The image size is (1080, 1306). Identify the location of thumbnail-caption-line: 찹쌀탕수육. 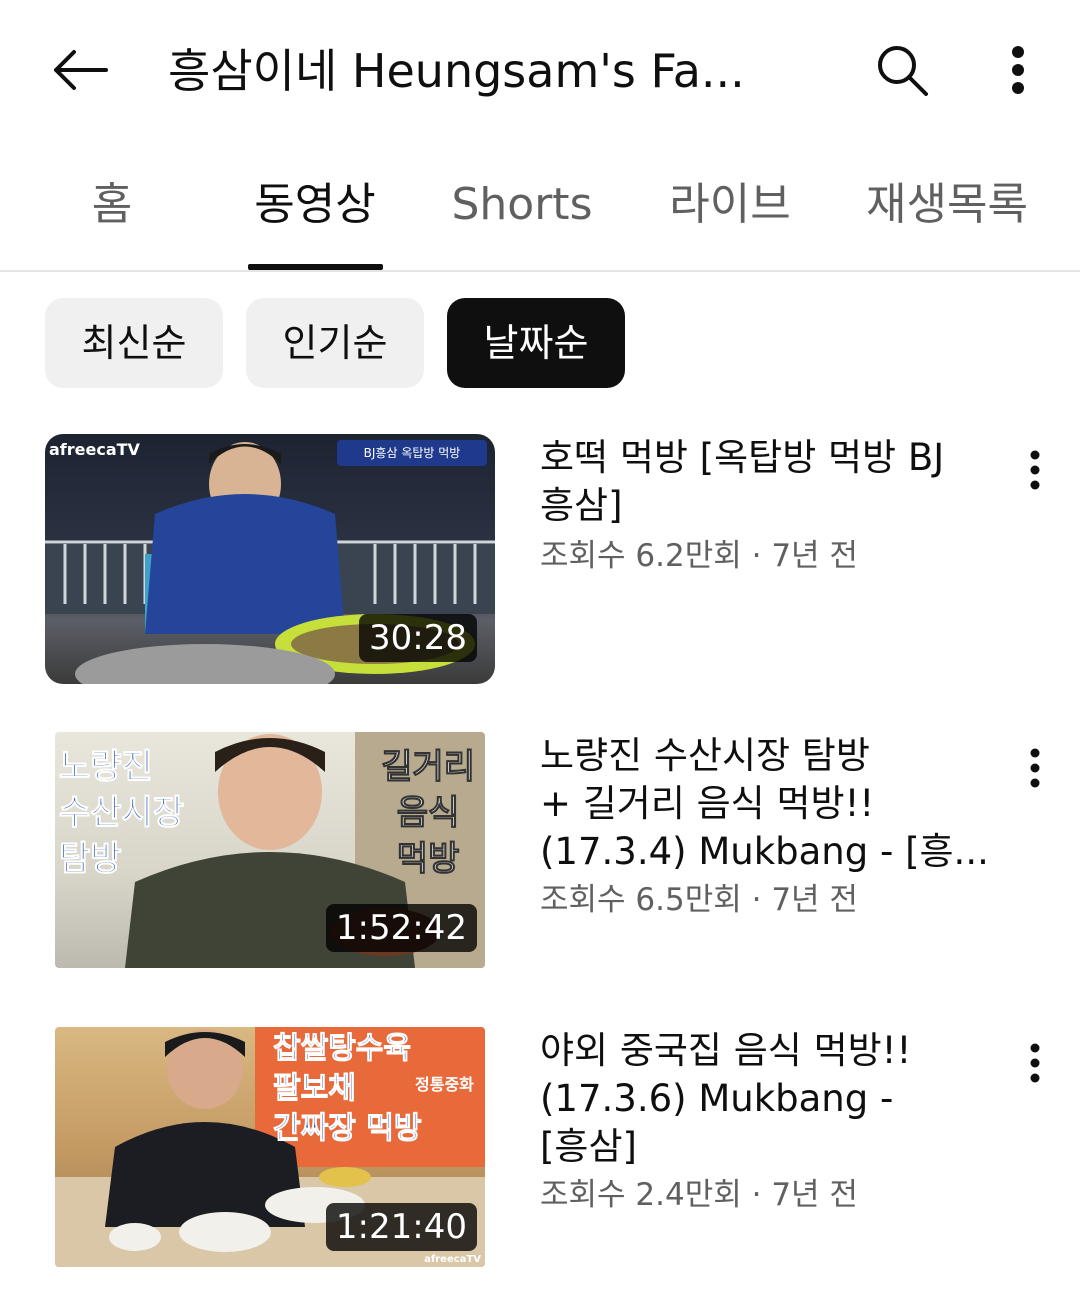
(341, 1049).